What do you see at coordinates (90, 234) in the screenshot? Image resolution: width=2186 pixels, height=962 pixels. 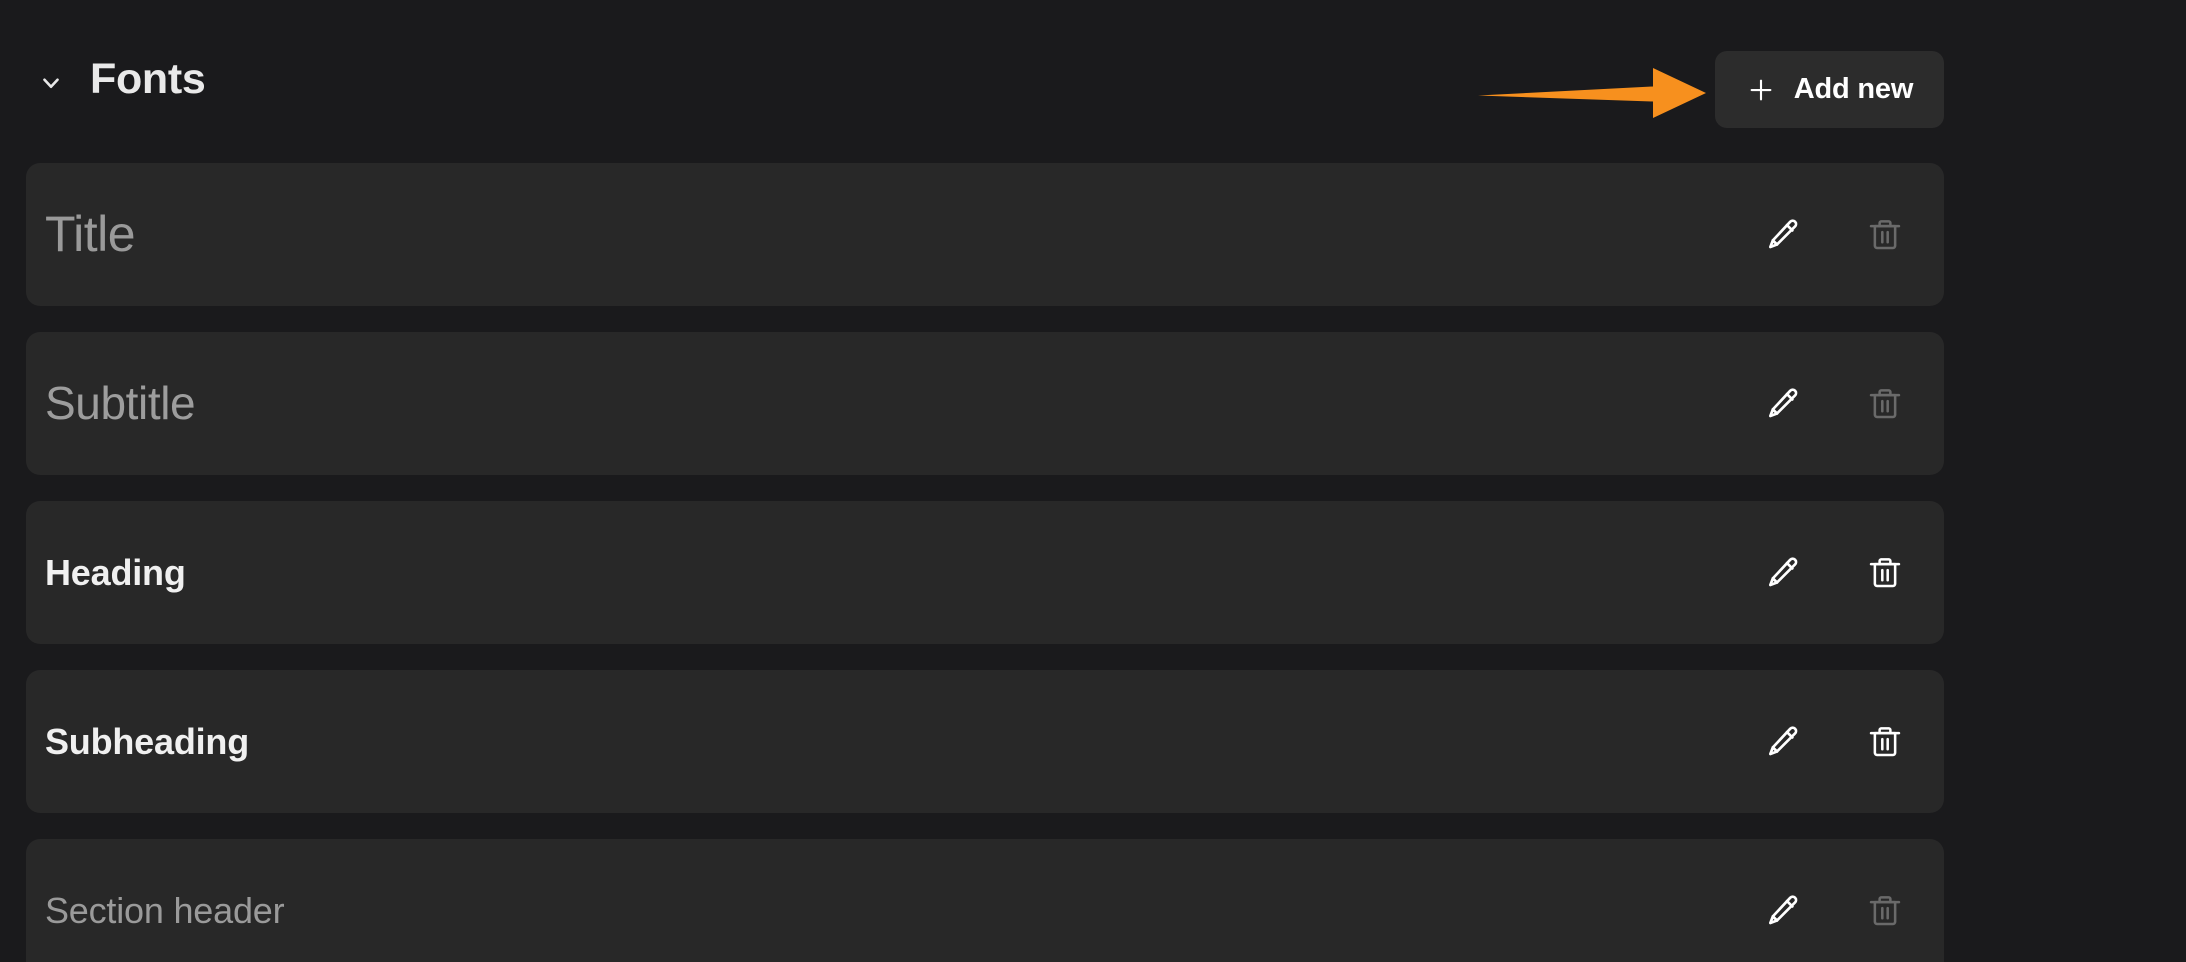 I see `font-style-label: Title` at bounding box center [90, 234].